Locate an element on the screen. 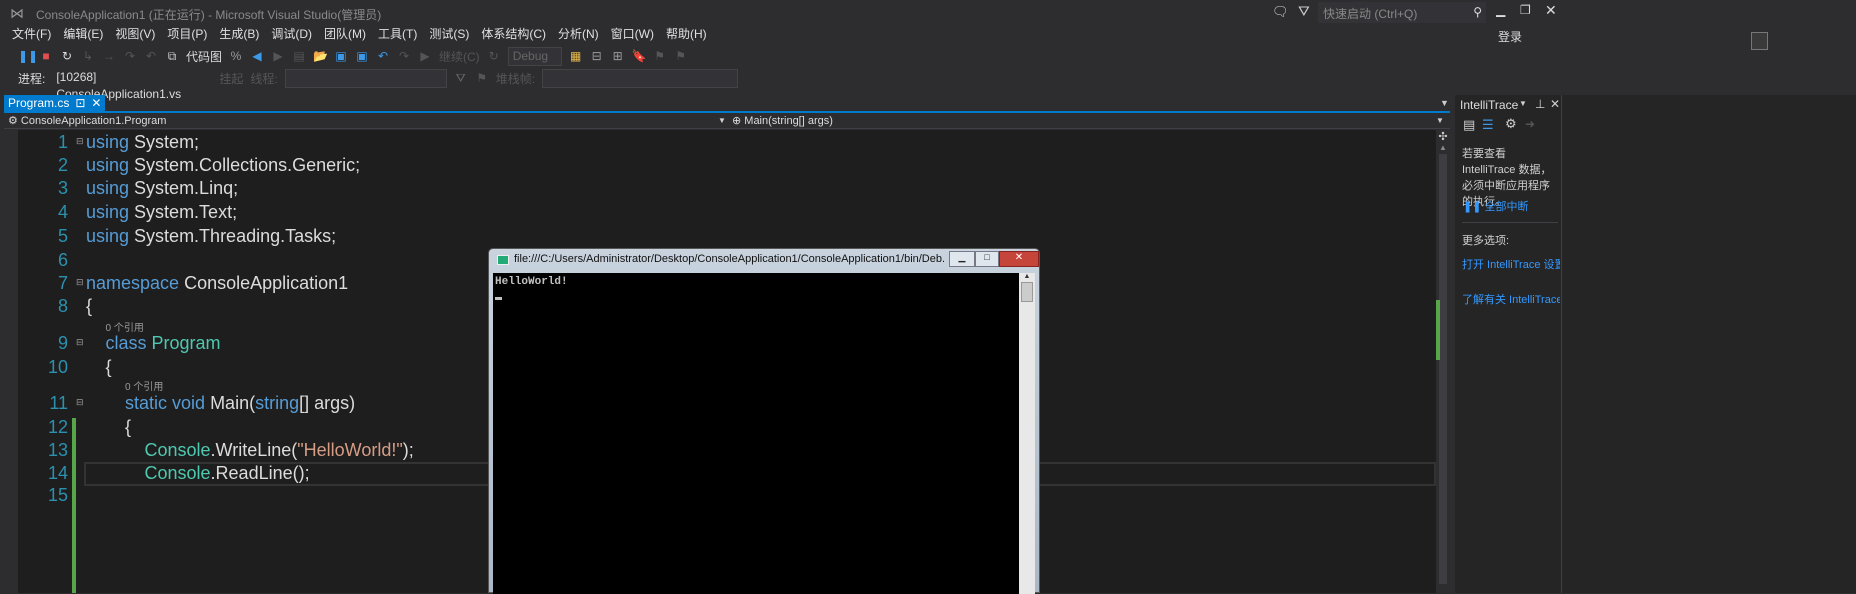 Image resolution: width=1856 pixels, height=594 pixels. format-icon: % is located at coordinates (236, 56).